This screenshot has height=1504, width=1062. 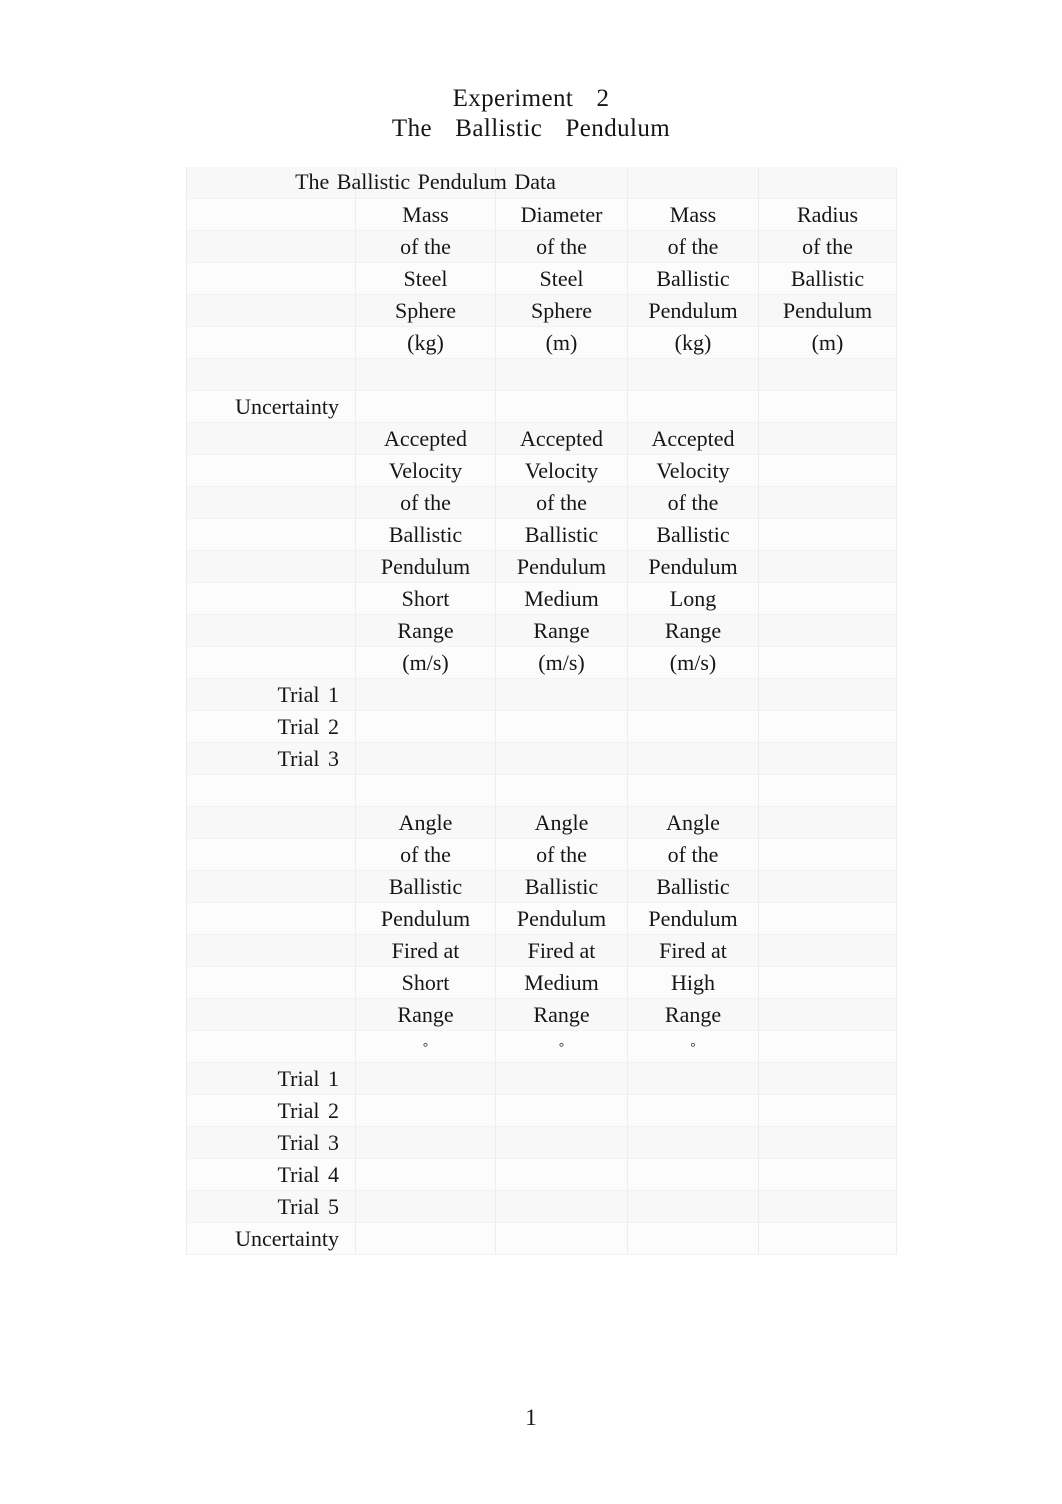 I want to click on table-row: Mass Diameter Mass Radius, so click(x=541, y=214).